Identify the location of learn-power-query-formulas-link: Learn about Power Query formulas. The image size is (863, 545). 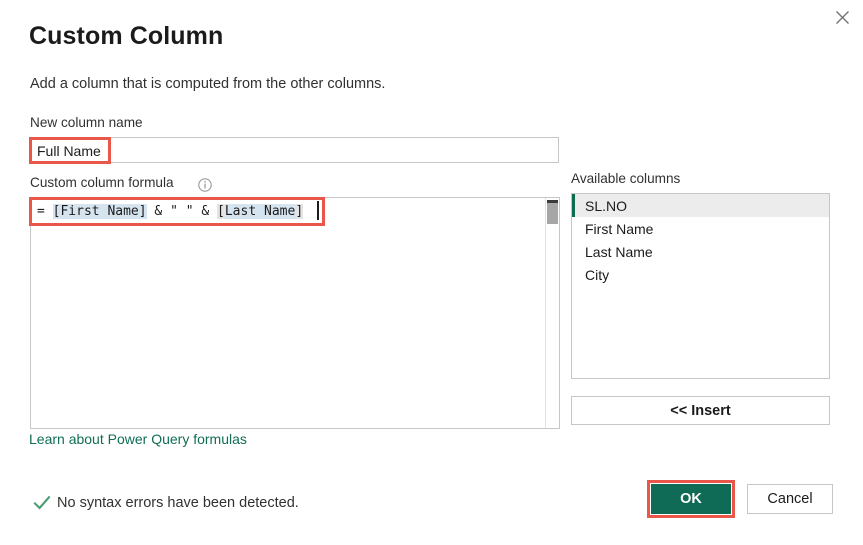
(138, 439).